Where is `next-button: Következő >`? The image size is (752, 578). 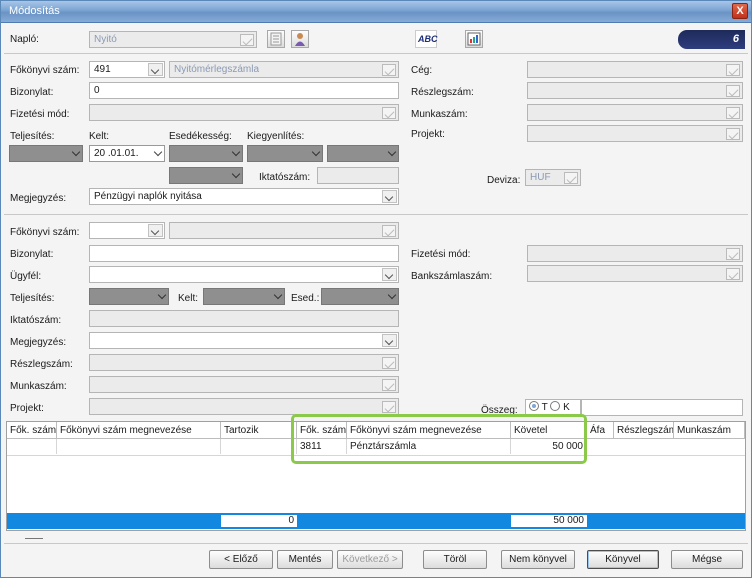 next-button: Következő > is located at coordinates (370, 559).